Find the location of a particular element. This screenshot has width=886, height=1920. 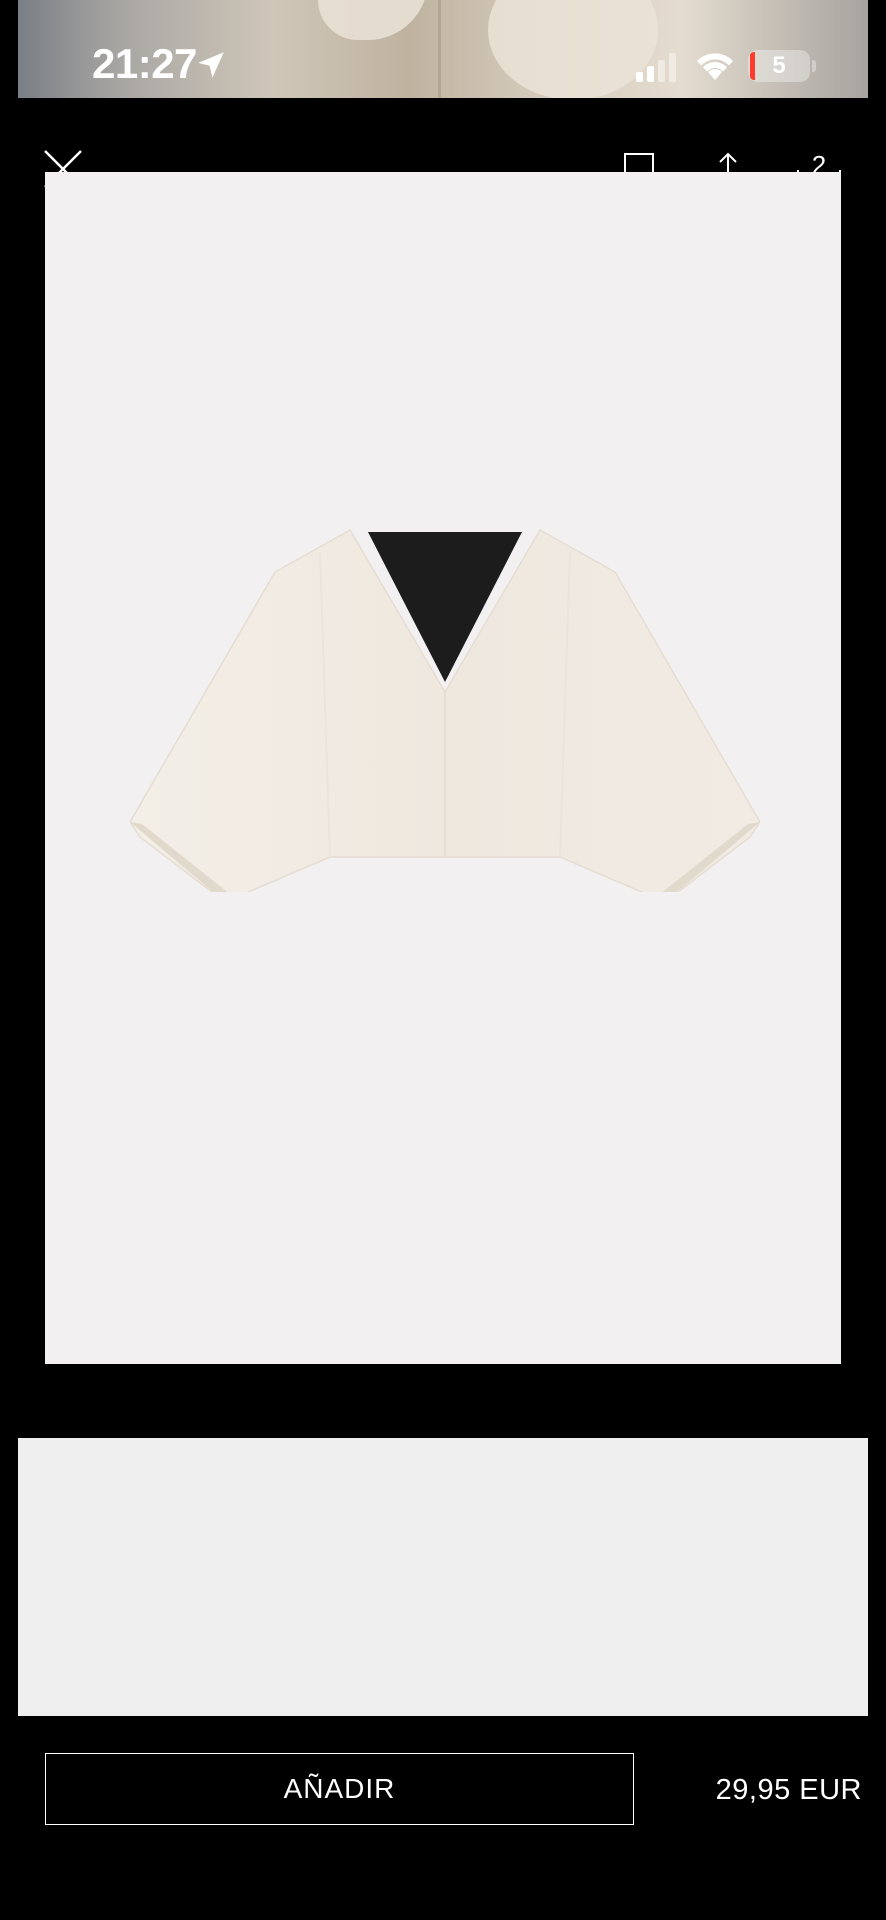

product-image-secondary is located at coordinates (443, 1577).